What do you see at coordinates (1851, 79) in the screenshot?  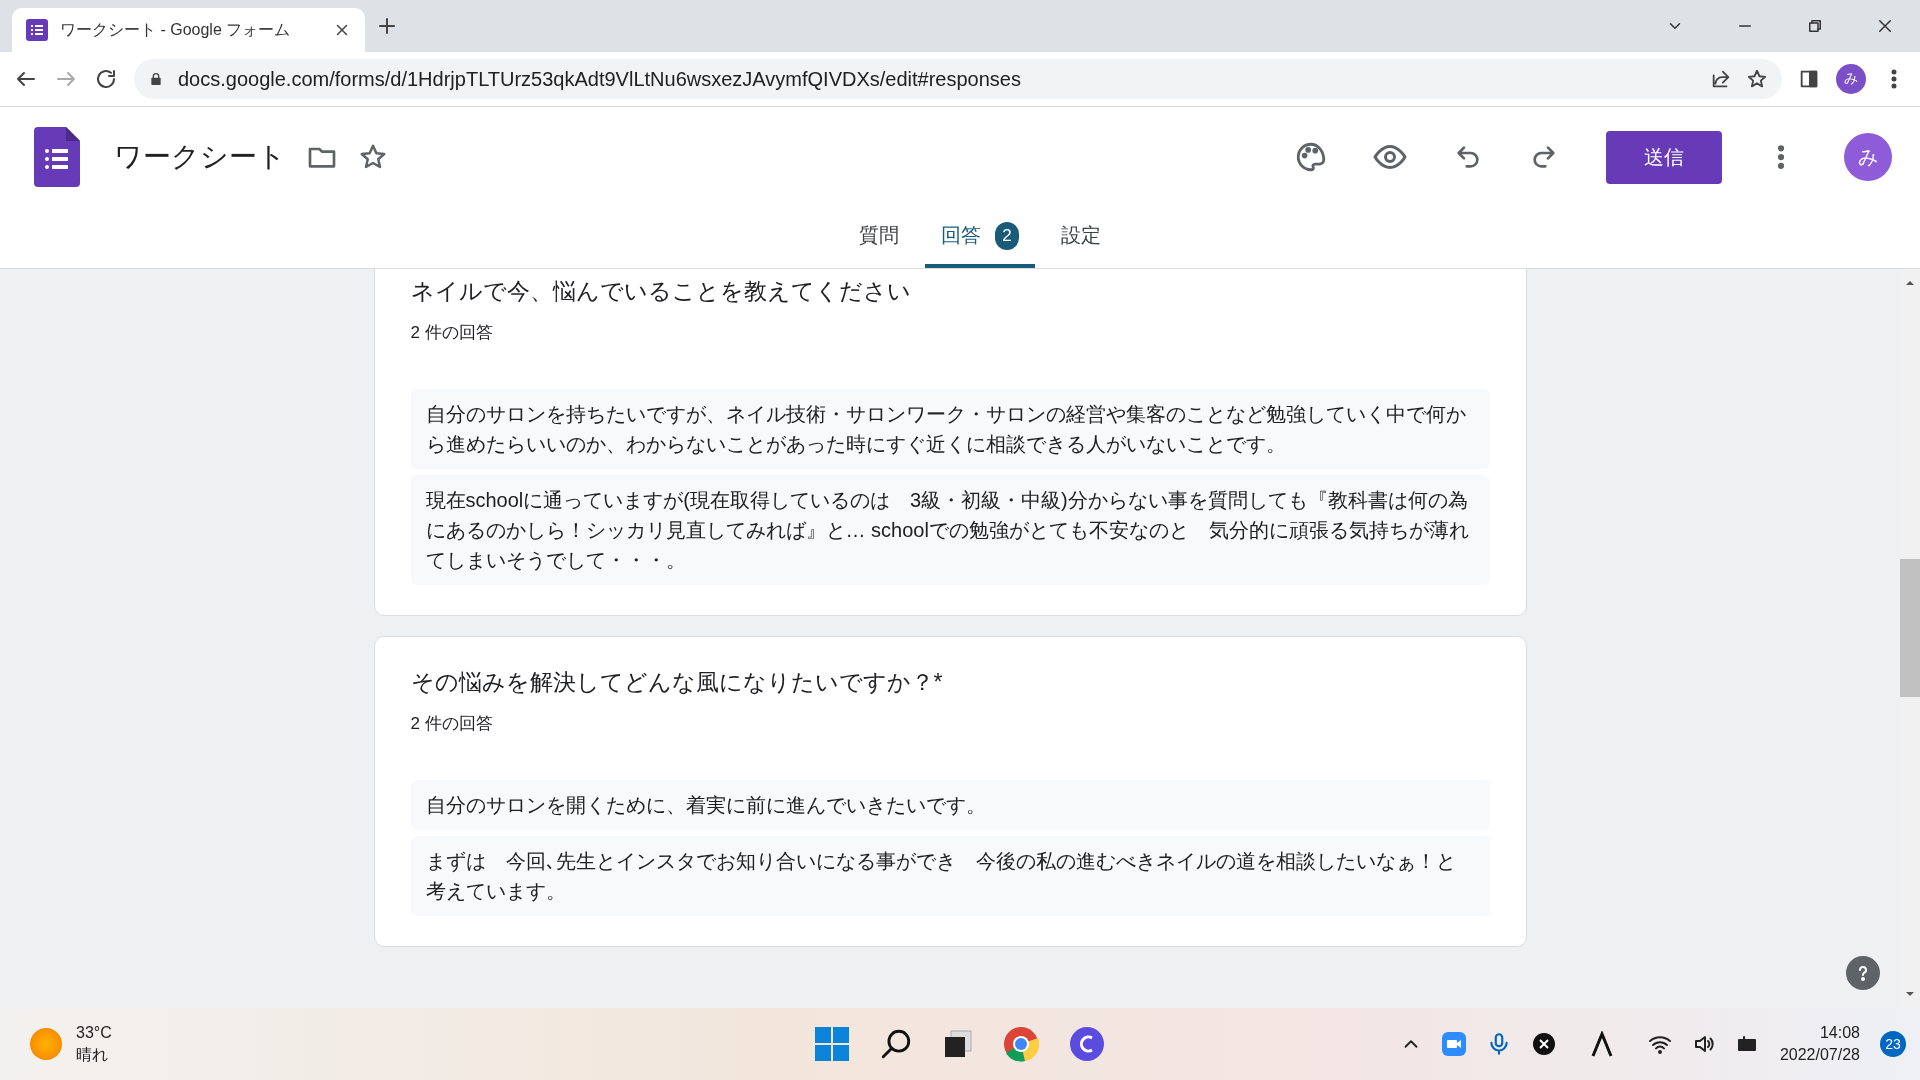 I see `profile-avatar: み` at bounding box center [1851, 79].